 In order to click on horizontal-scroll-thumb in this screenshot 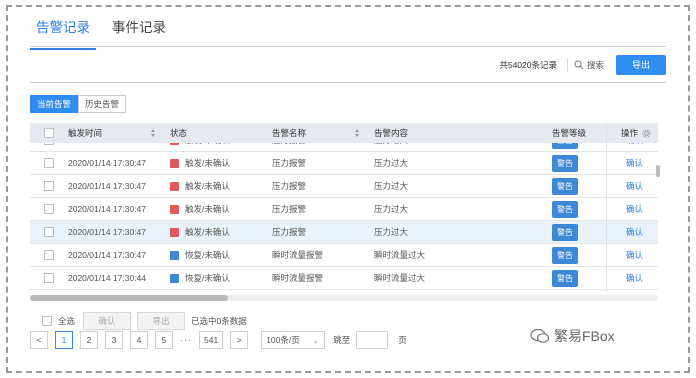, I will do `click(129, 298)`.